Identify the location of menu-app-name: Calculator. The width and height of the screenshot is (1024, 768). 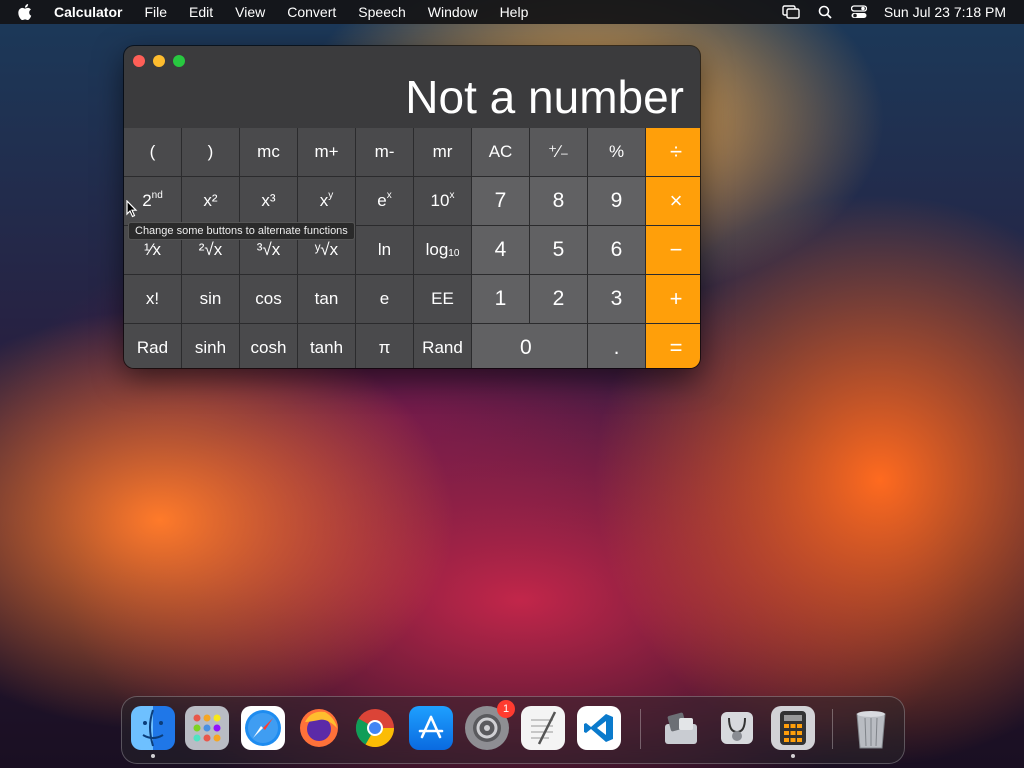
(88, 12).